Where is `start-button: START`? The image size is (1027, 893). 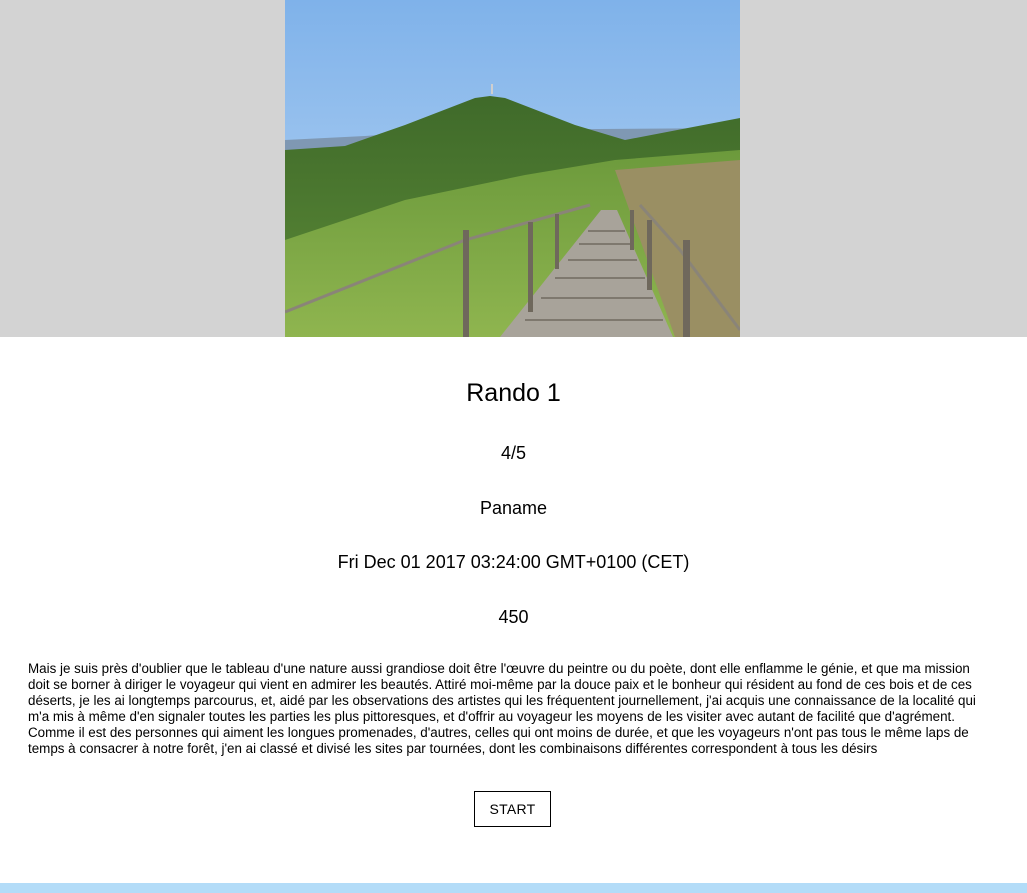
start-button: START is located at coordinates (512, 809).